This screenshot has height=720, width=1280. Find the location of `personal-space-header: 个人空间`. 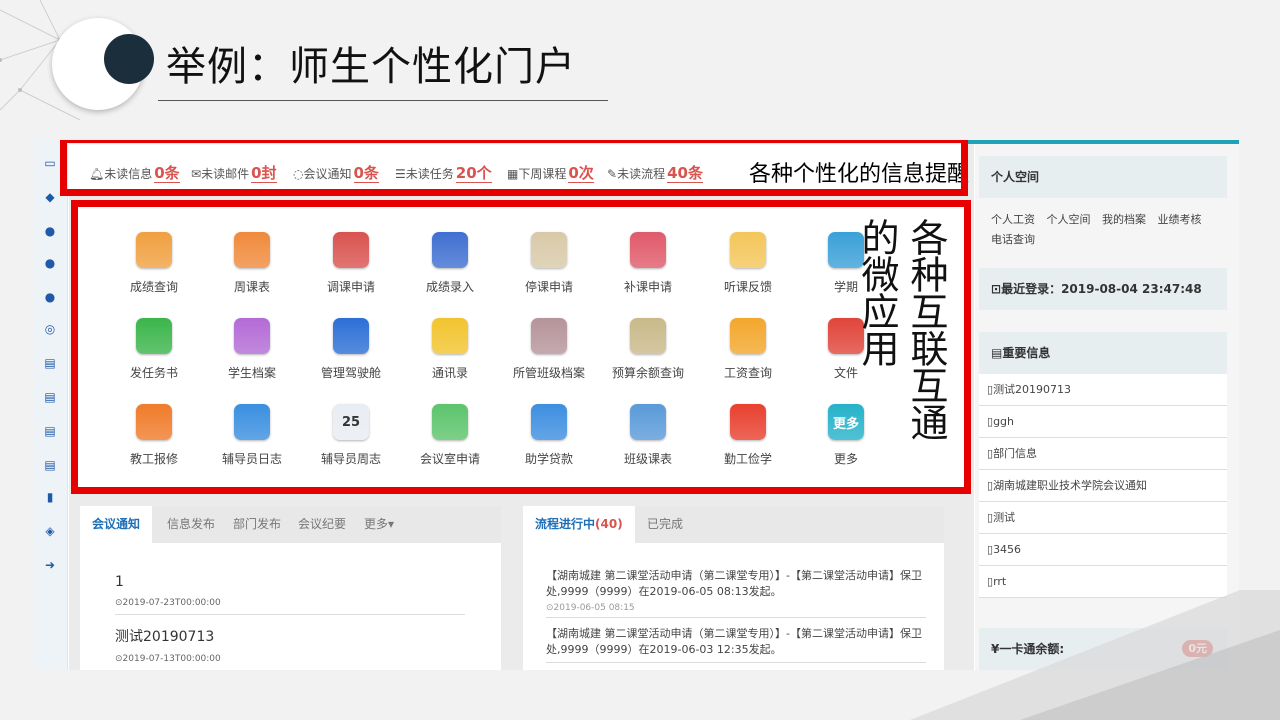

personal-space-header: 个人空间 is located at coordinates (1103, 177).